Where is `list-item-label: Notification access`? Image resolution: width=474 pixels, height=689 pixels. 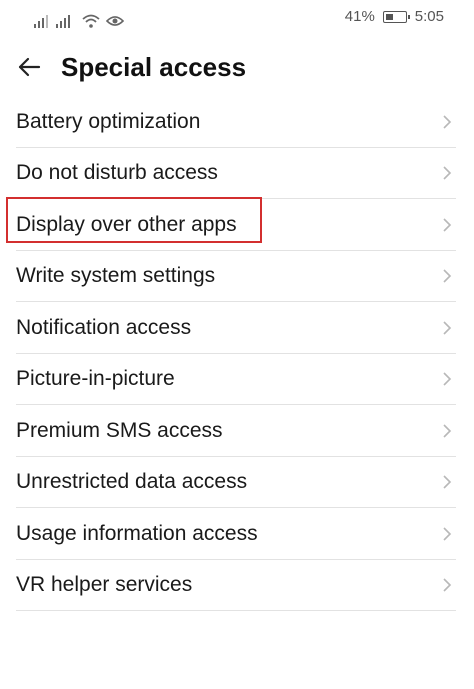 list-item-label: Notification access is located at coordinates (104, 327).